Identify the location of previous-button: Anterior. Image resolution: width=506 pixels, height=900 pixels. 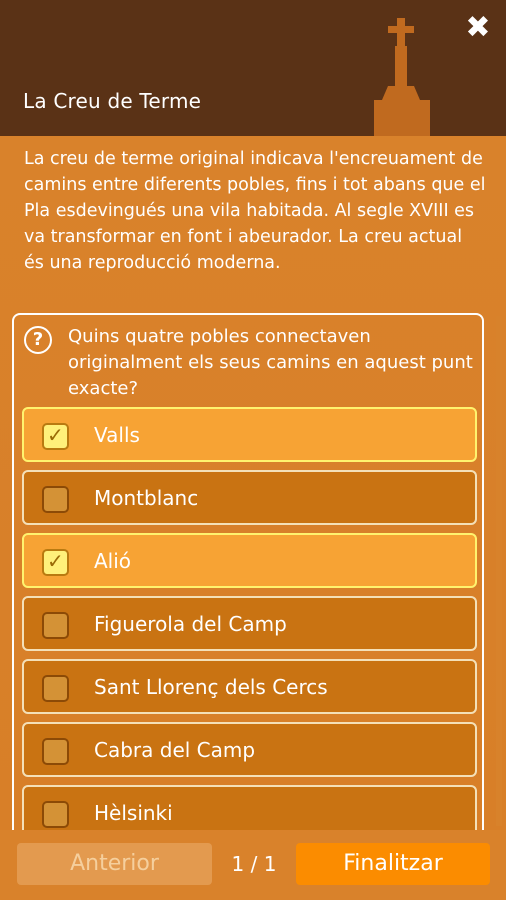
(114, 864).